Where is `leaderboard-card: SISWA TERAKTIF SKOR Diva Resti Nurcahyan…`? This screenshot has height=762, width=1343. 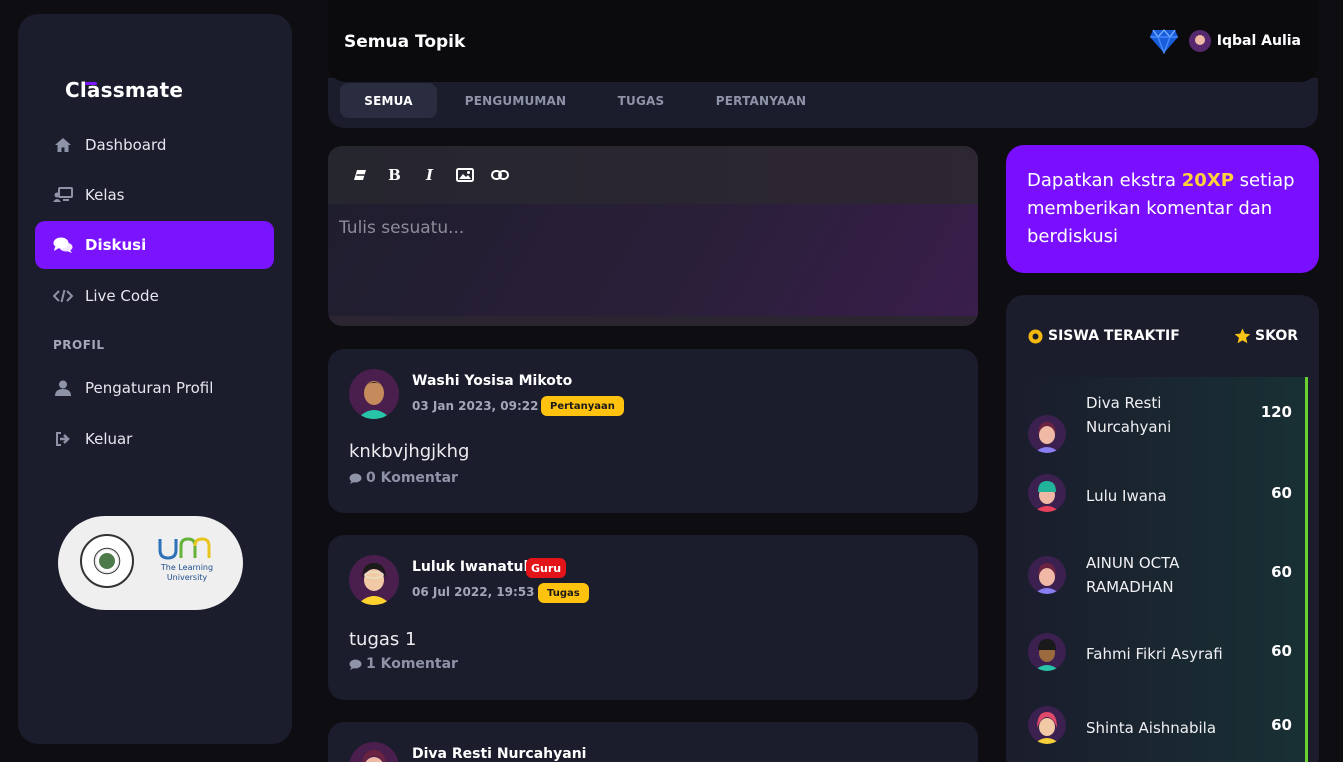
leaderboard-card: SISWA TERAKTIF SKOR Diva Resti Nurcahyan… is located at coordinates (1162, 528).